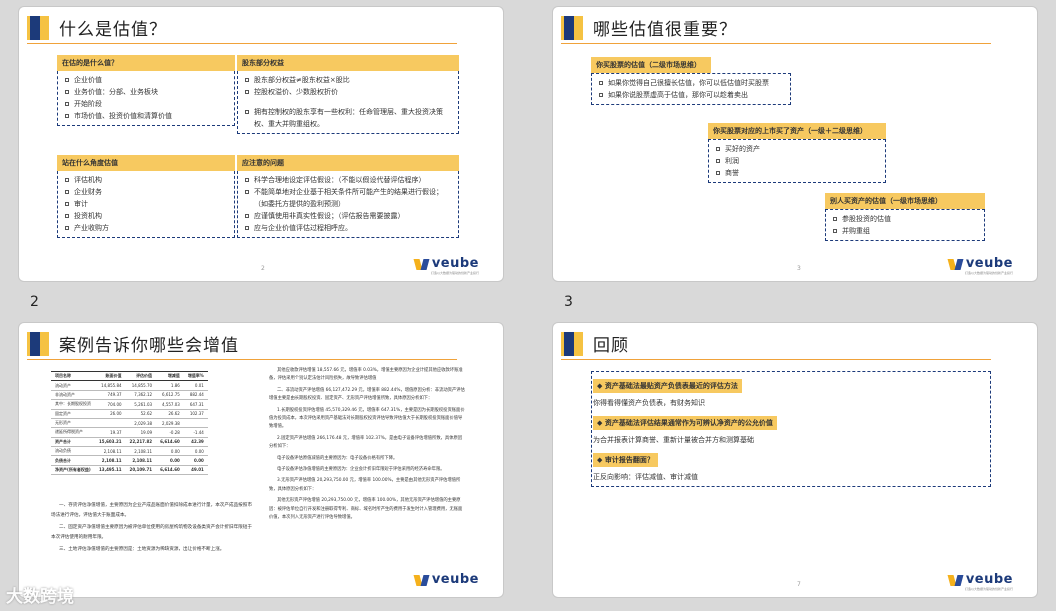 This screenshot has height=611, width=1056. Describe the element at coordinates (34, 302) in the screenshot. I see `slide-number-label: 2` at that location.